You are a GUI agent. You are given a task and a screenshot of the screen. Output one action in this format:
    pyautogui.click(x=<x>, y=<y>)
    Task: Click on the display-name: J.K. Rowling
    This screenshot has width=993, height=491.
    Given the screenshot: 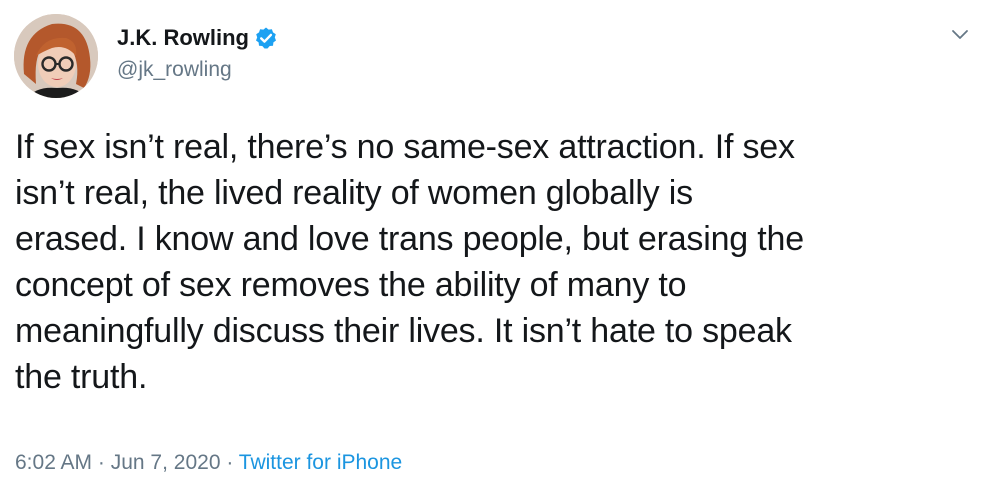 What is the action you would take?
    pyautogui.click(x=183, y=38)
    